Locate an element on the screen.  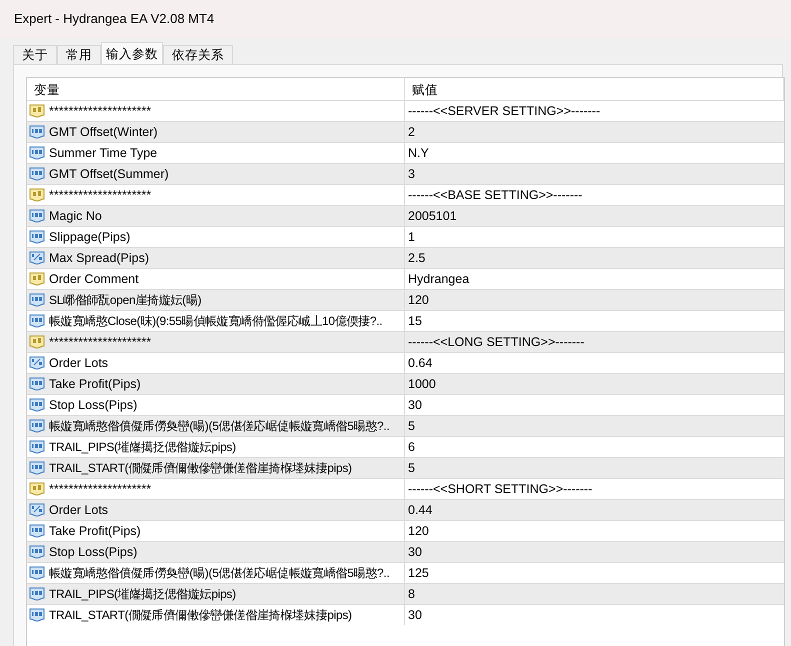
variable-value: ------<<SERVER SETTING>>------- is located at coordinates (504, 111).